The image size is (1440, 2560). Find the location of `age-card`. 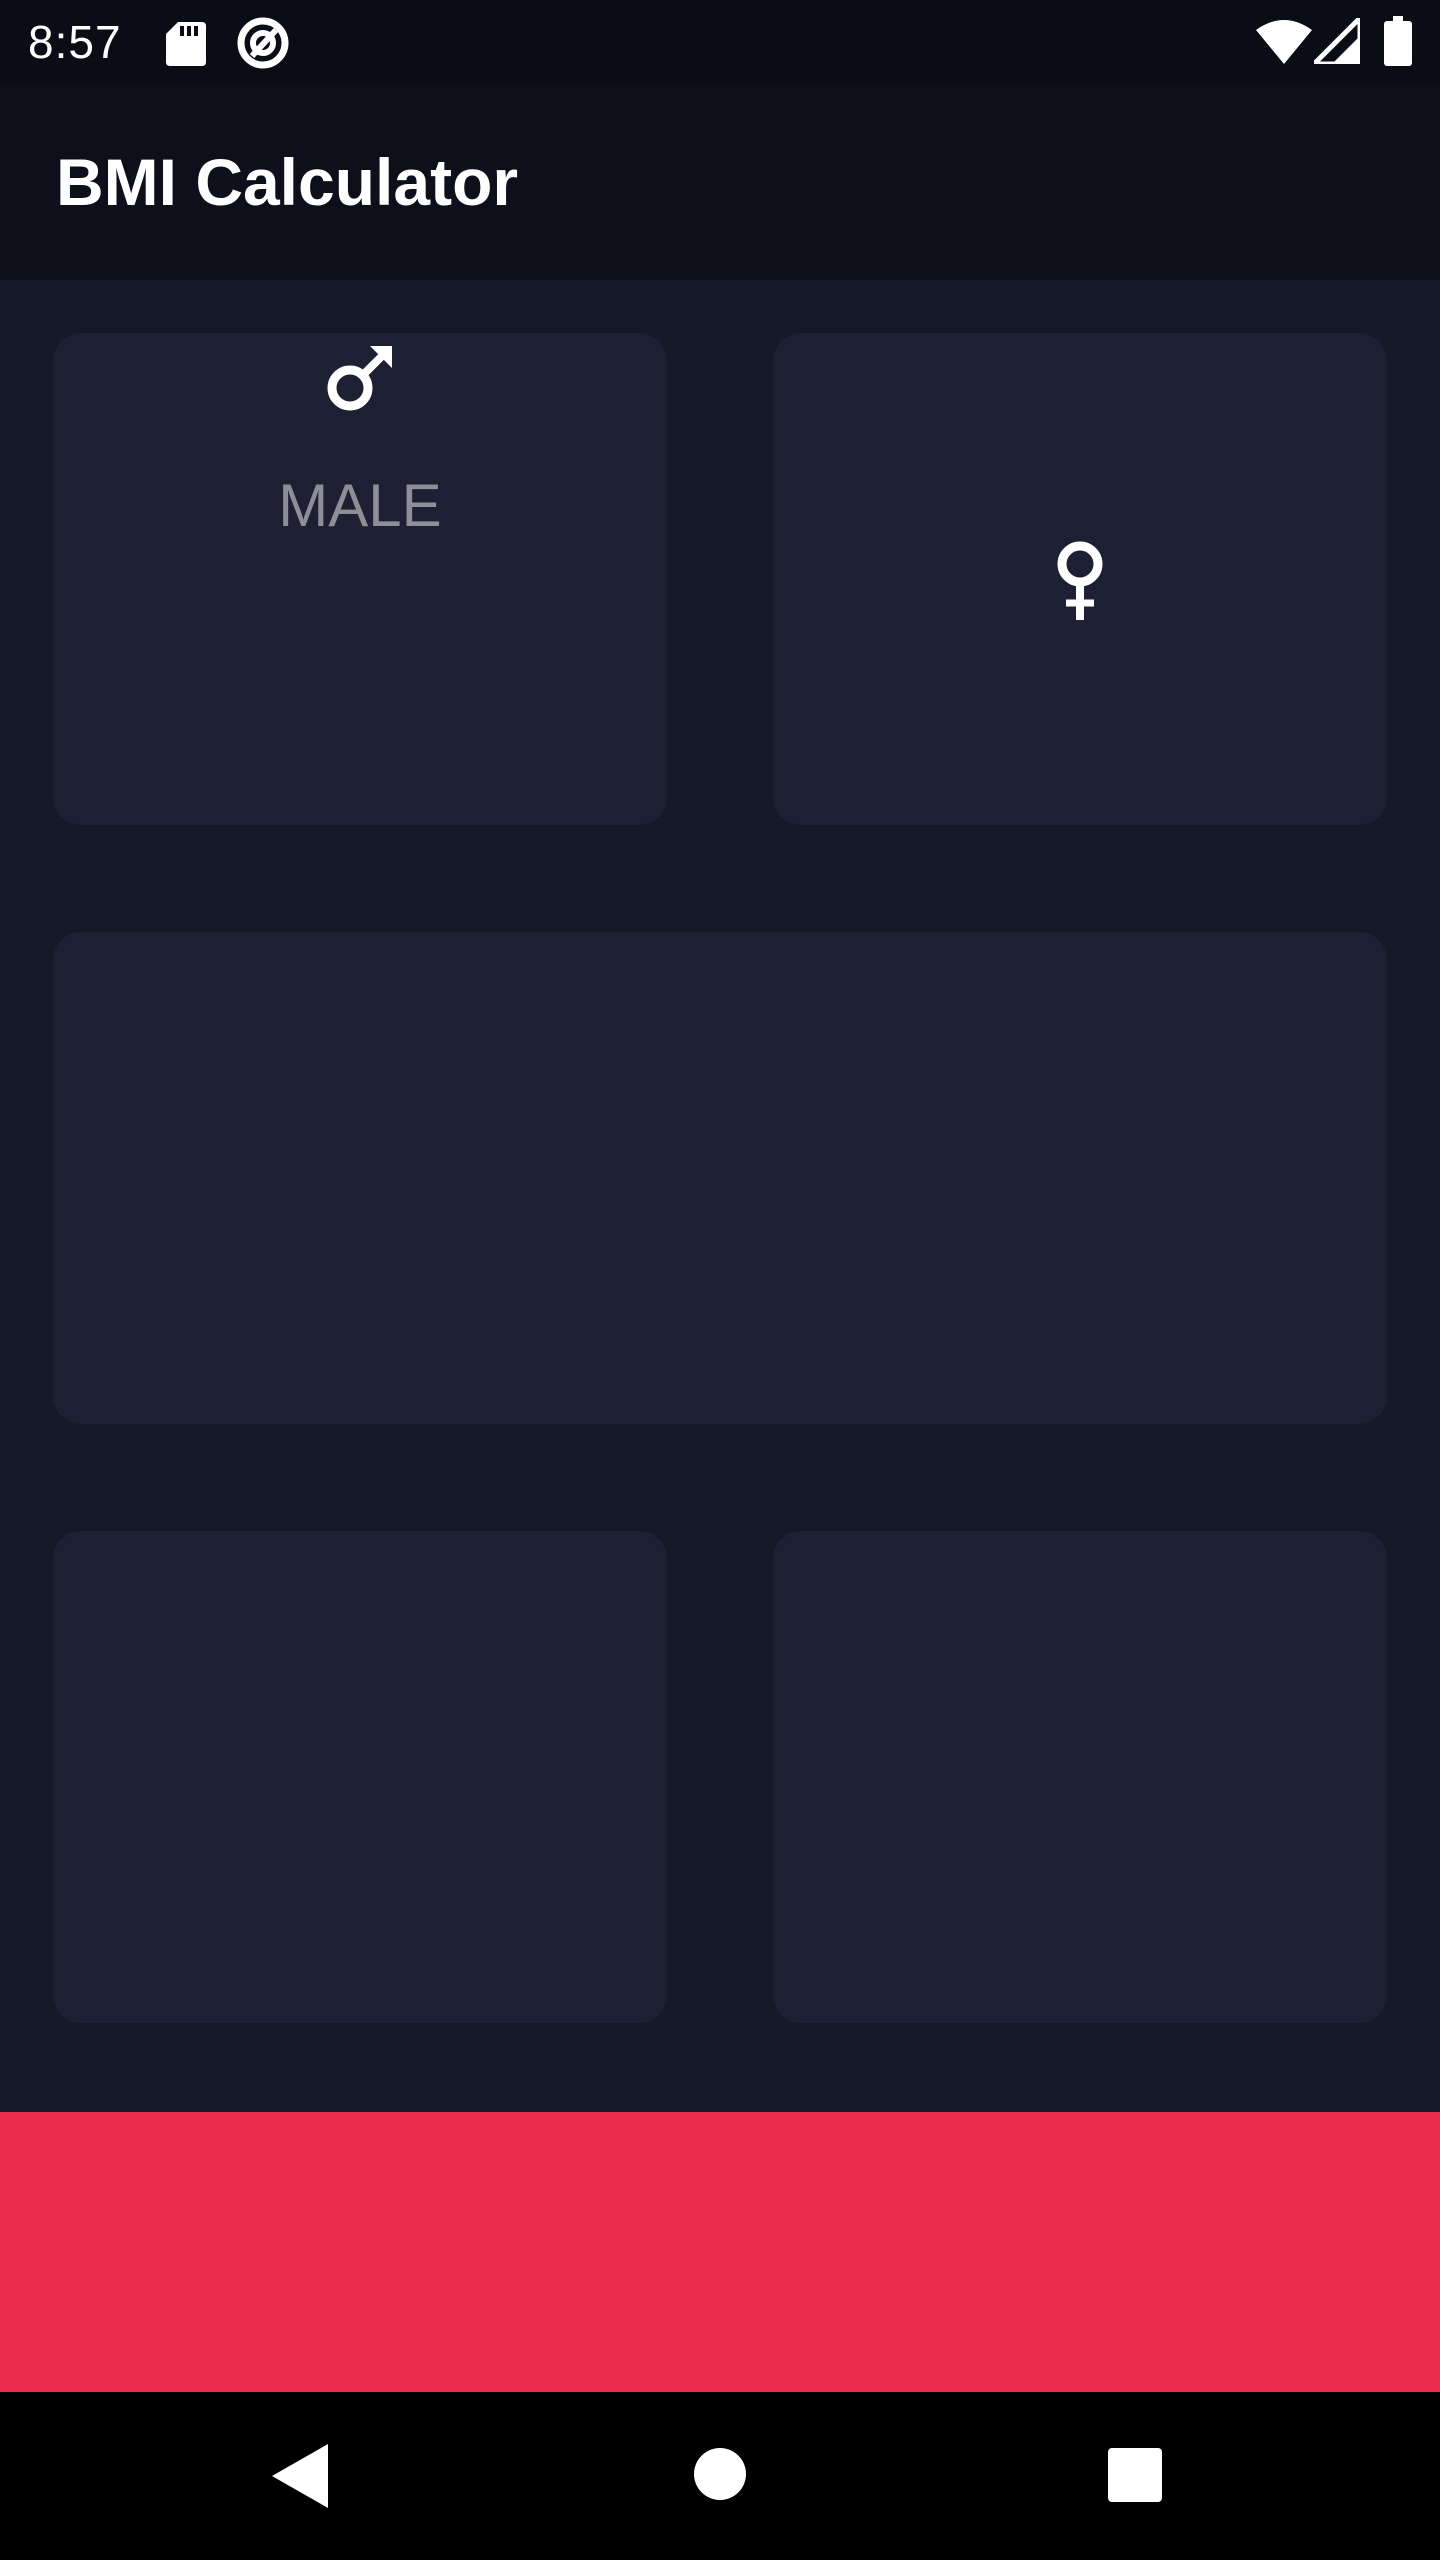

age-card is located at coordinates (1080, 1777).